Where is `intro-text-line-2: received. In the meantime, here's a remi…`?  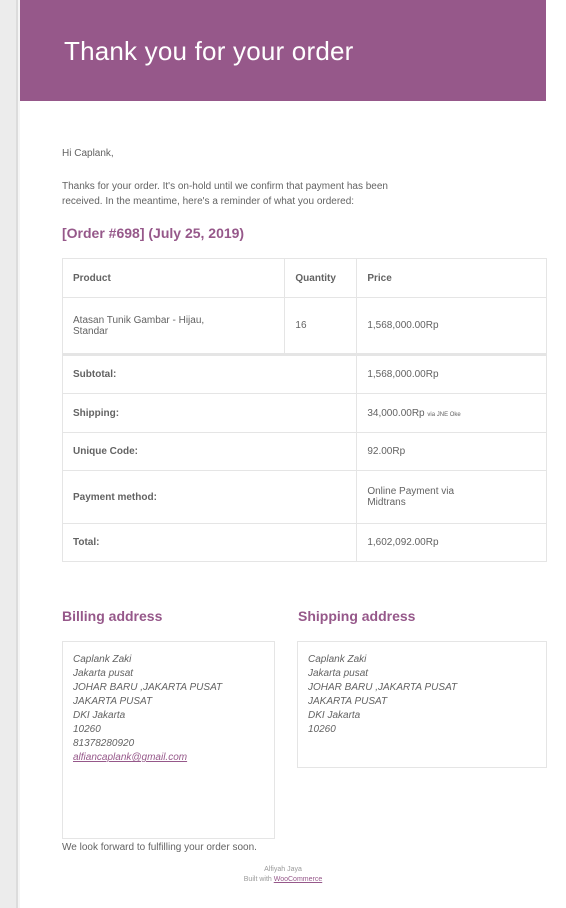 intro-text-line-2: received. In the meantime, here's a remi… is located at coordinates (208, 201).